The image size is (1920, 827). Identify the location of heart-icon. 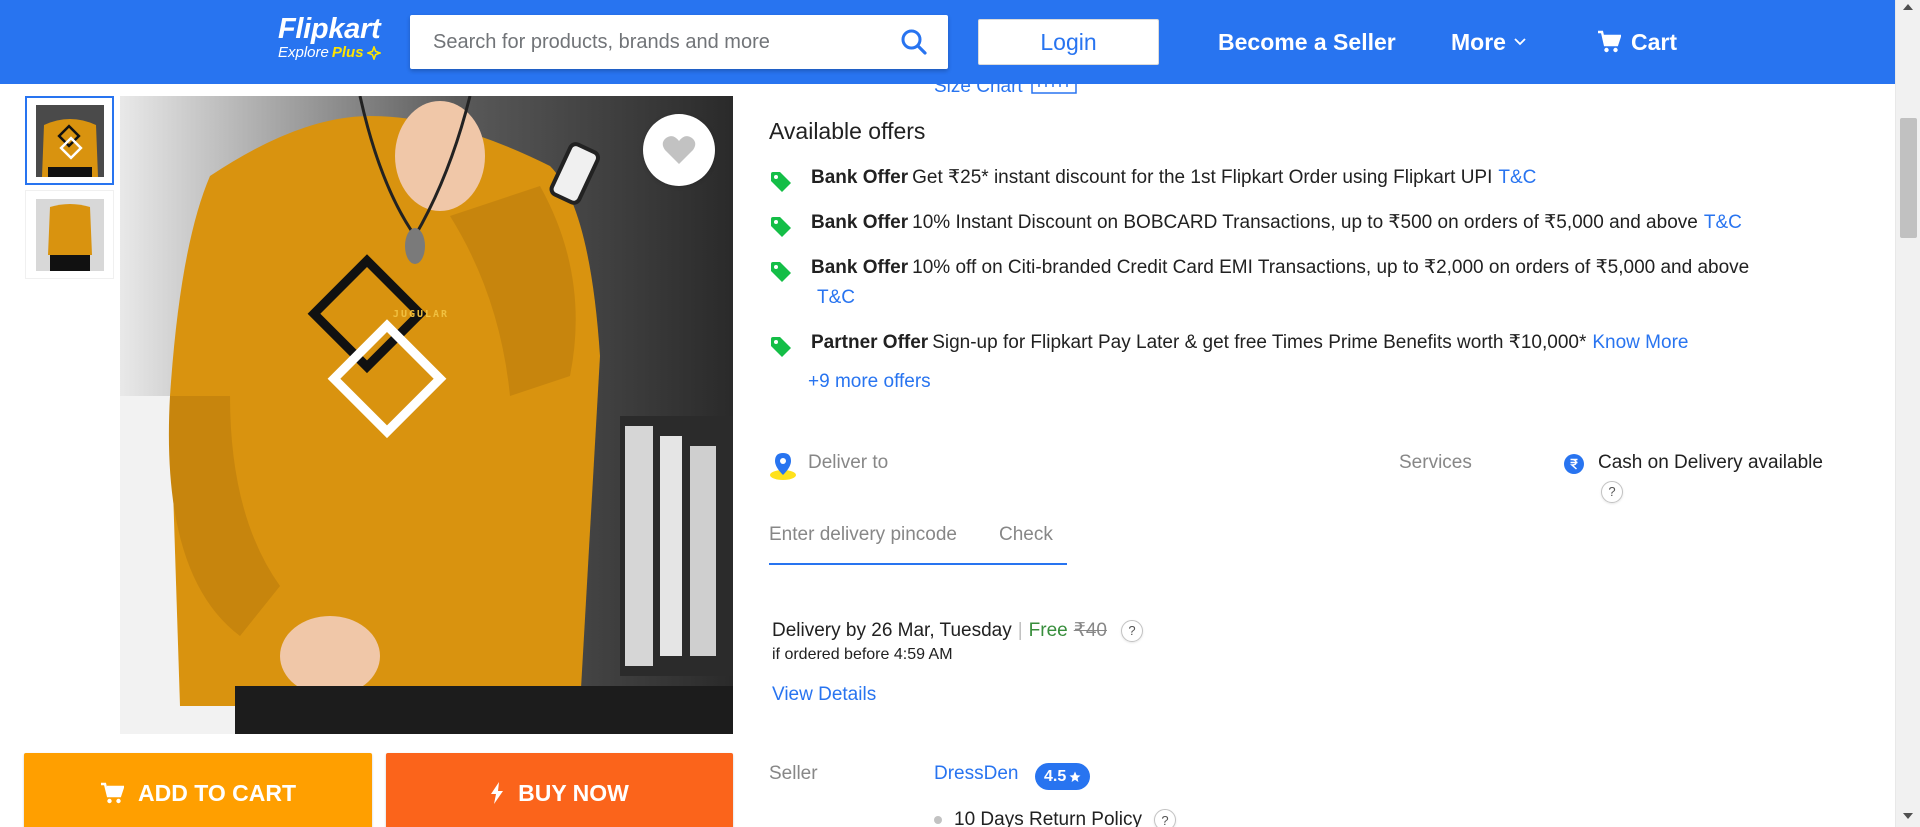
(679, 150).